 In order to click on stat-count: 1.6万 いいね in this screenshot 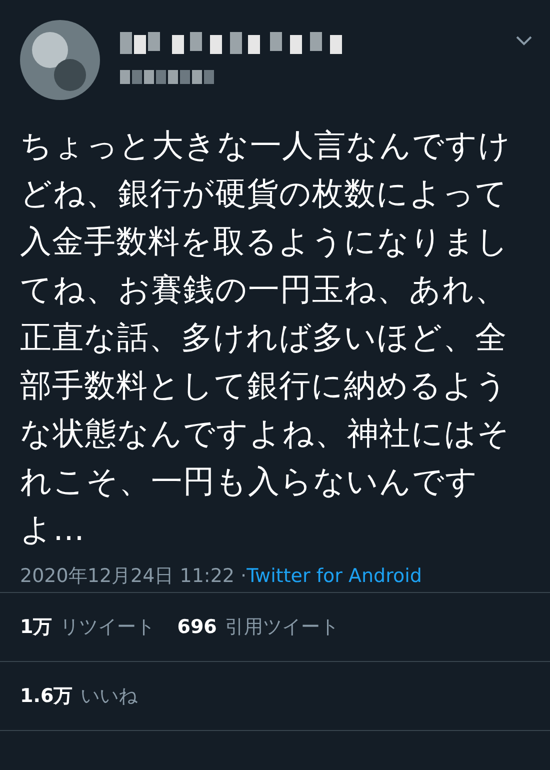, I will do `click(79, 696)`.